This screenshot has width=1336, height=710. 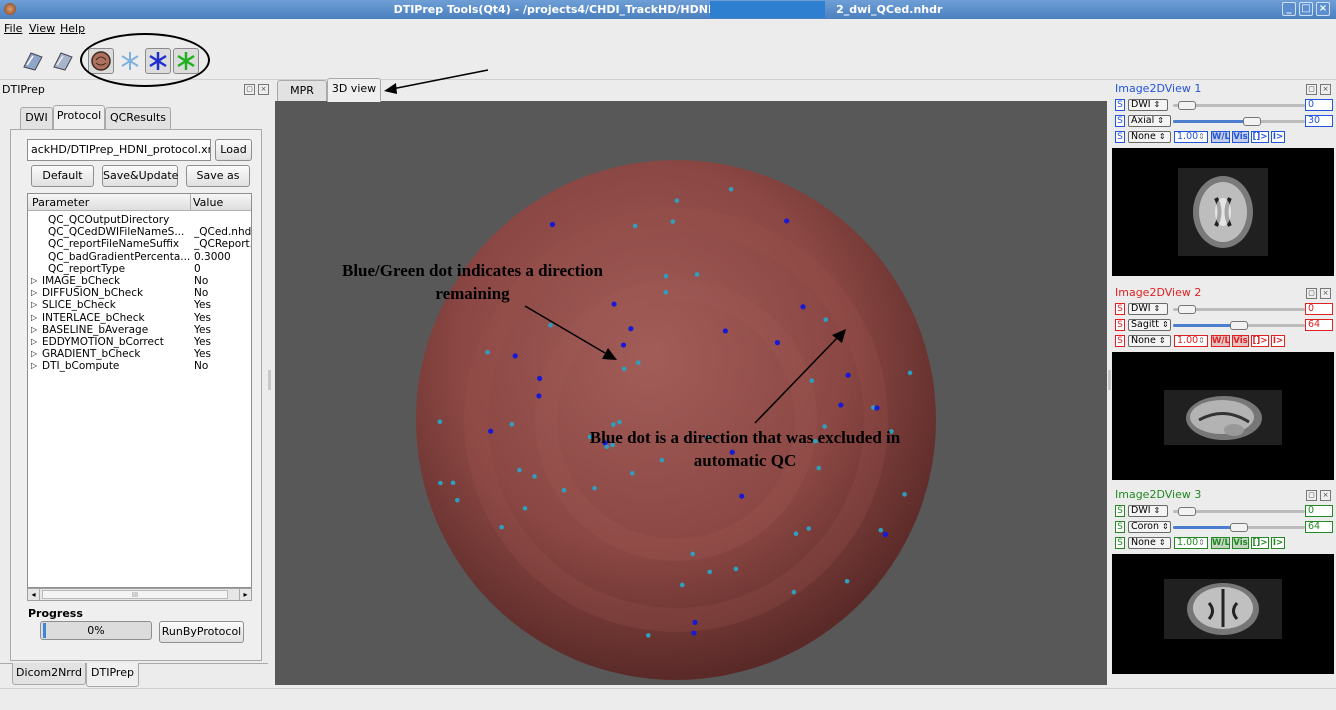 I want to click on row-value: _QCReport., so click(x=222, y=244).